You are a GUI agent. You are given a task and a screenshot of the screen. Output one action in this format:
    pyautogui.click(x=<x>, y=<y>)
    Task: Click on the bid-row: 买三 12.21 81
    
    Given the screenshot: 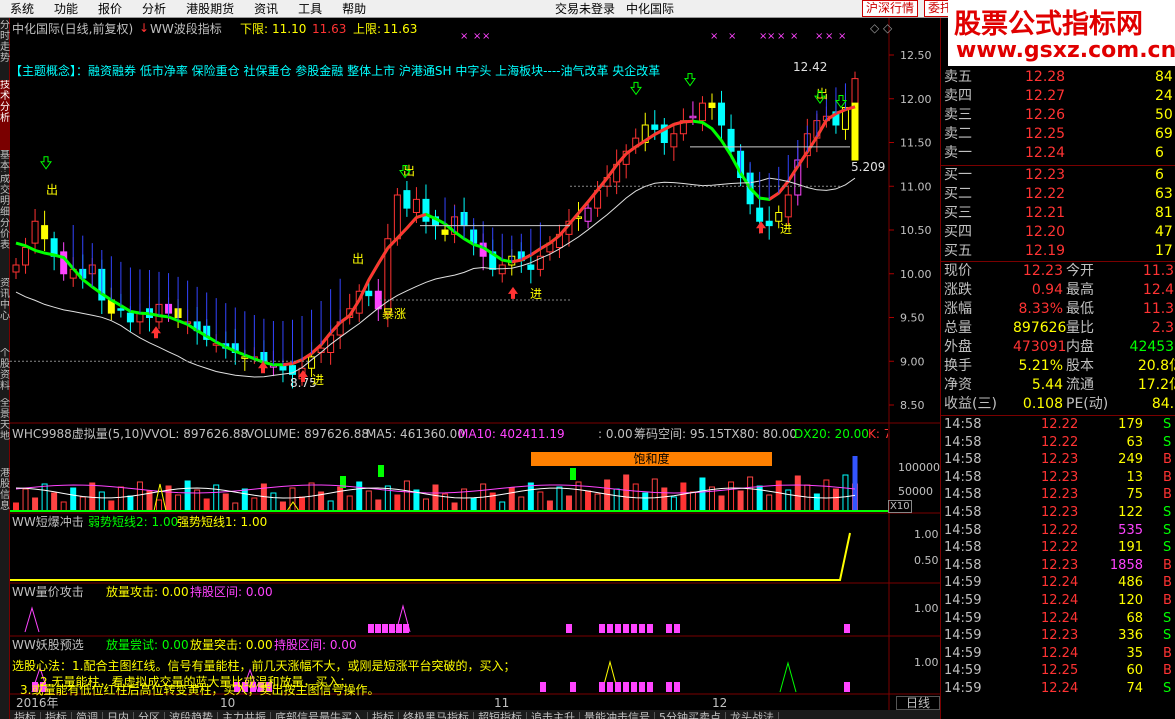 What is the action you would take?
    pyautogui.click(x=1058, y=213)
    